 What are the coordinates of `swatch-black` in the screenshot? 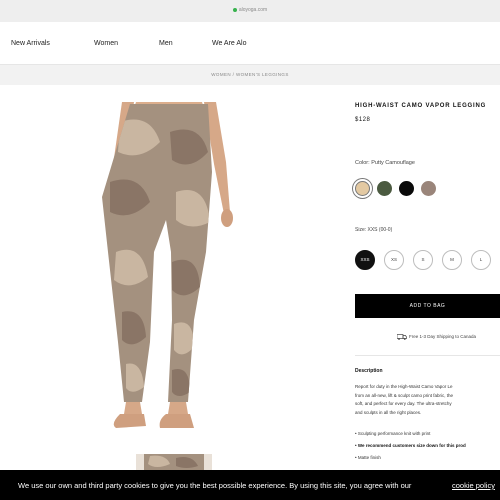 It's located at (406, 188).